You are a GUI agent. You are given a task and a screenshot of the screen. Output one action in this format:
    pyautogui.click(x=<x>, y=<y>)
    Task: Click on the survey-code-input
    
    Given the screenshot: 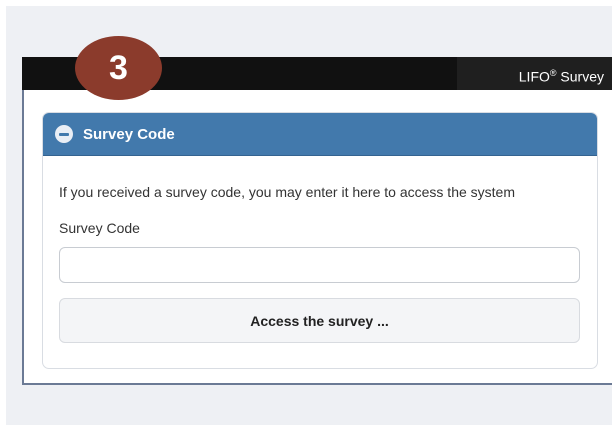 What is the action you would take?
    pyautogui.click(x=319, y=265)
    